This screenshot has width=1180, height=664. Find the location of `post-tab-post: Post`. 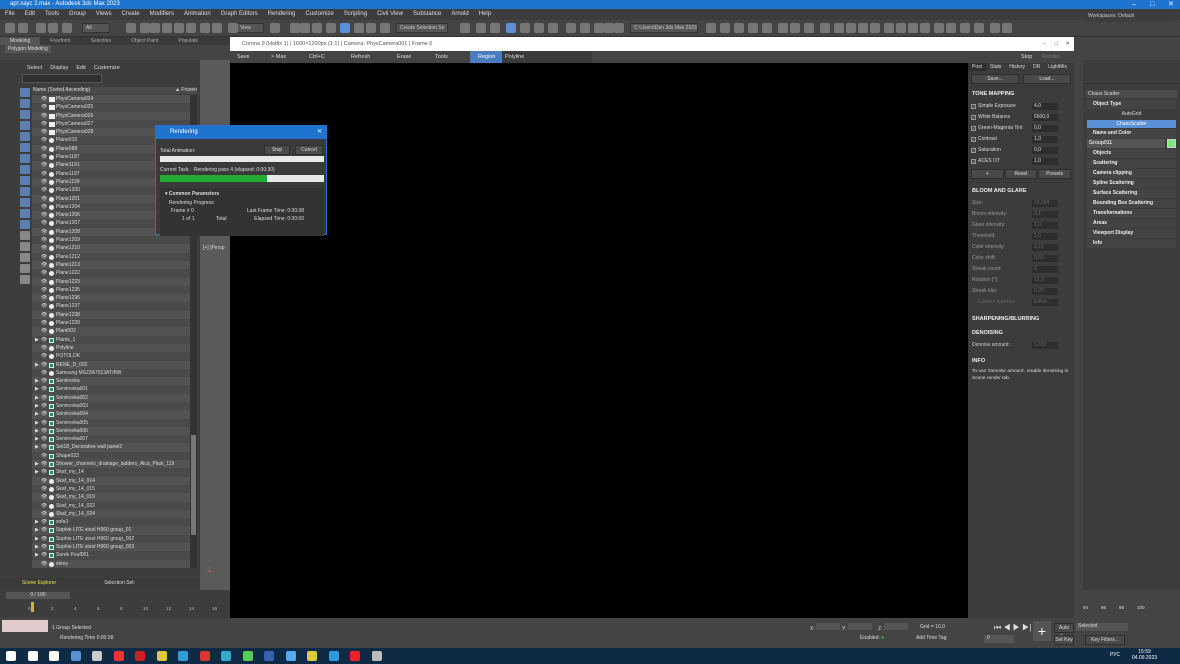

post-tab-post: Post is located at coordinates (977, 67).